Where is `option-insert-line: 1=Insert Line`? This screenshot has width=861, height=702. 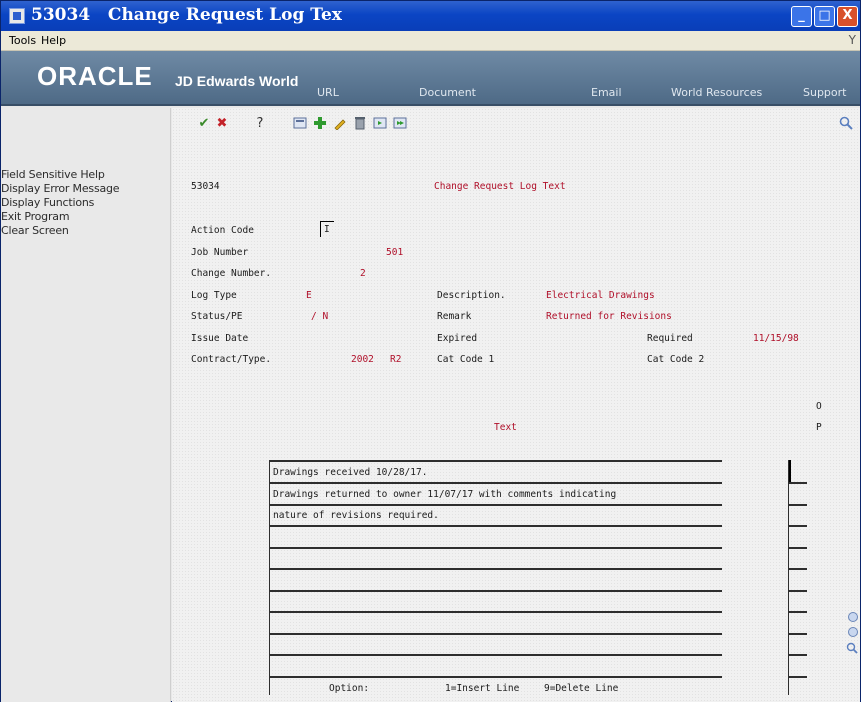 option-insert-line: 1=Insert Line is located at coordinates (482, 688).